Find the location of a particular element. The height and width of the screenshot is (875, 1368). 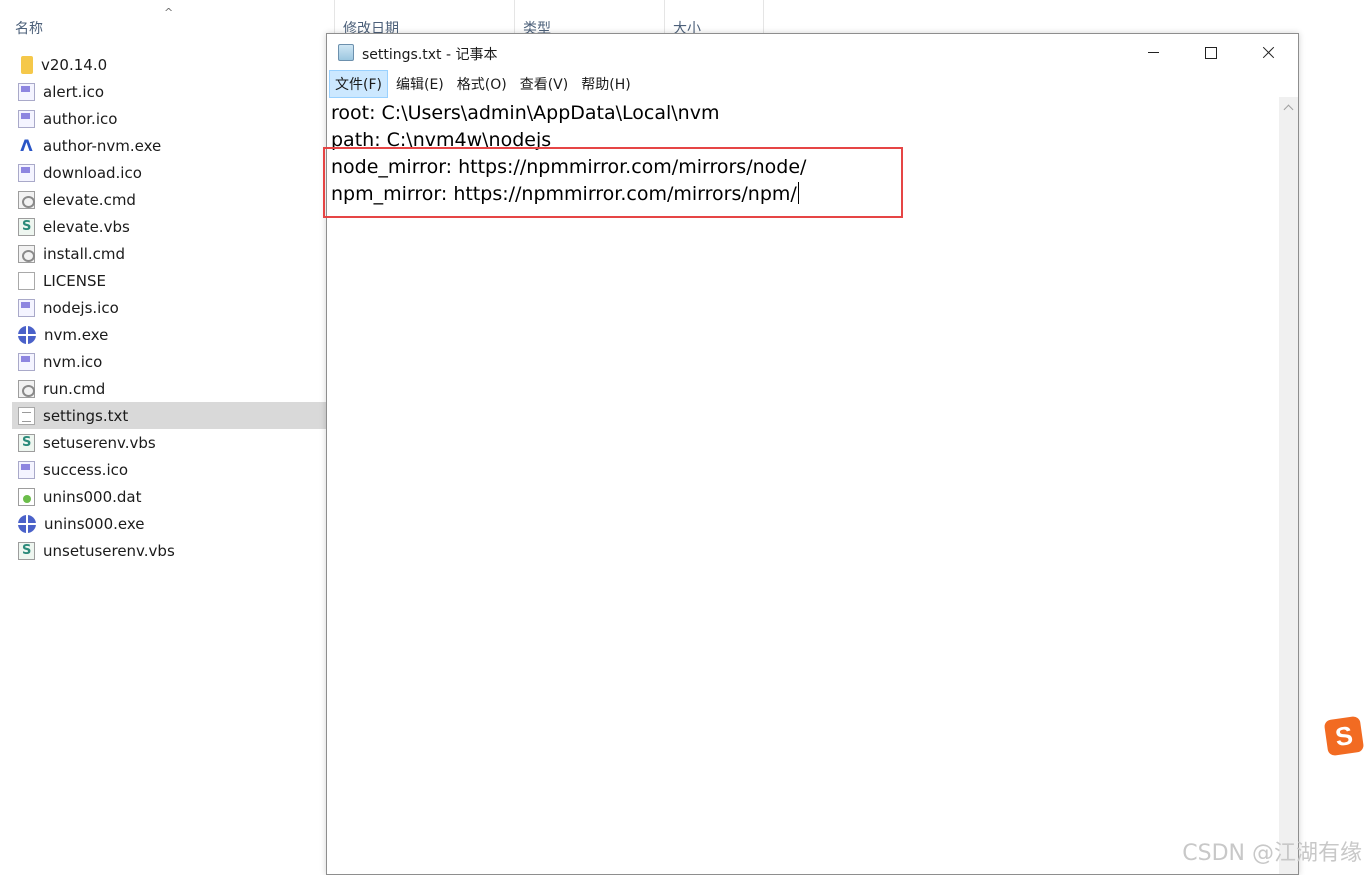

file-name: setuserenv.vbs is located at coordinates (99, 442).